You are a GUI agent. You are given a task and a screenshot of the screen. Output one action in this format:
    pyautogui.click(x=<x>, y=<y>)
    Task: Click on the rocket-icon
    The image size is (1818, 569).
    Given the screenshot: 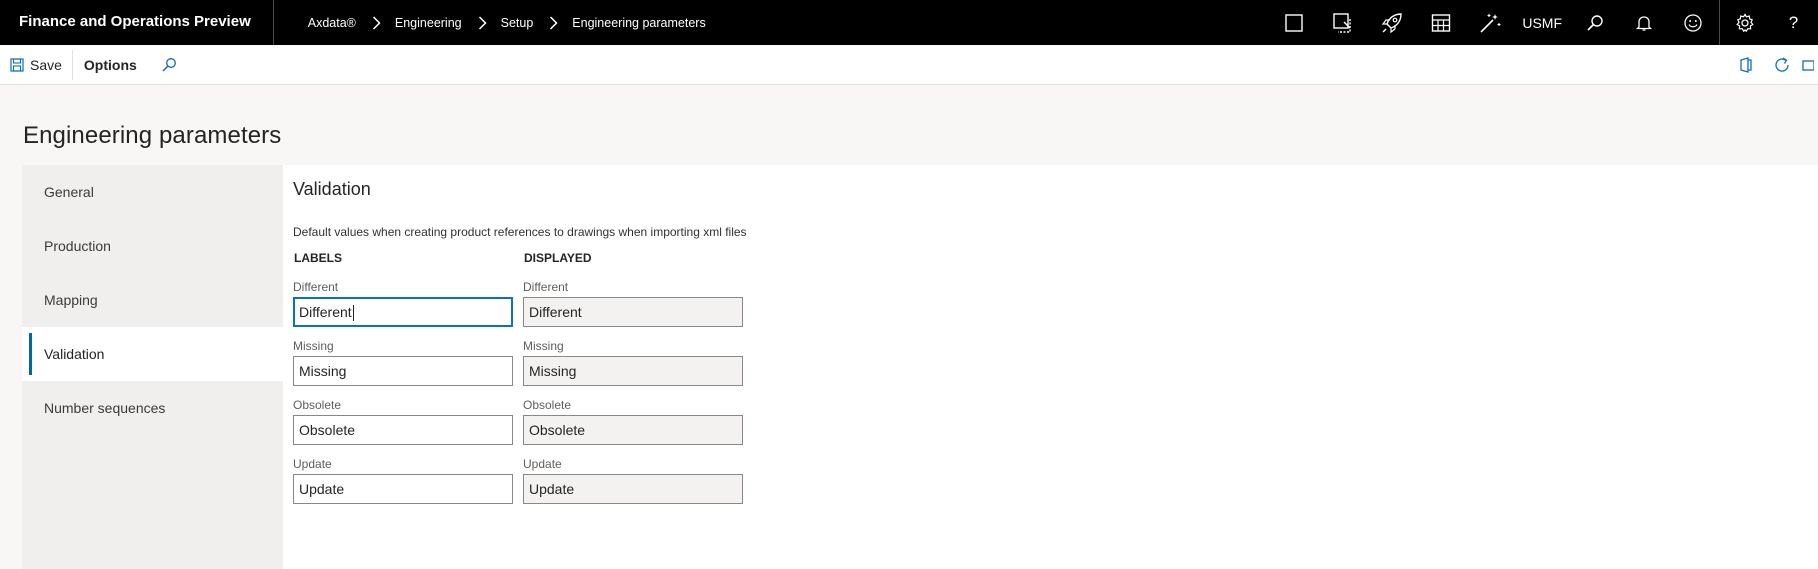 What is the action you would take?
    pyautogui.click(x=1391, y=22)
    